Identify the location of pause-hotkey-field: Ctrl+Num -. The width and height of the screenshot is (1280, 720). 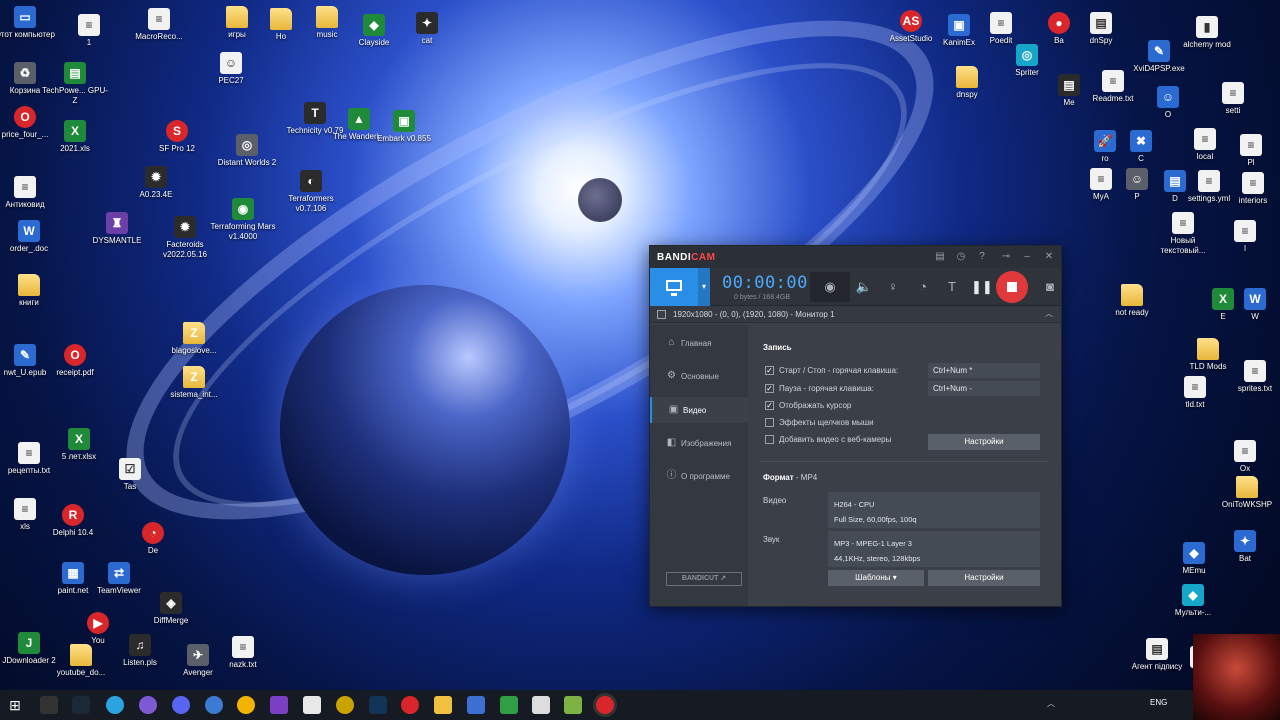
(984, 388).